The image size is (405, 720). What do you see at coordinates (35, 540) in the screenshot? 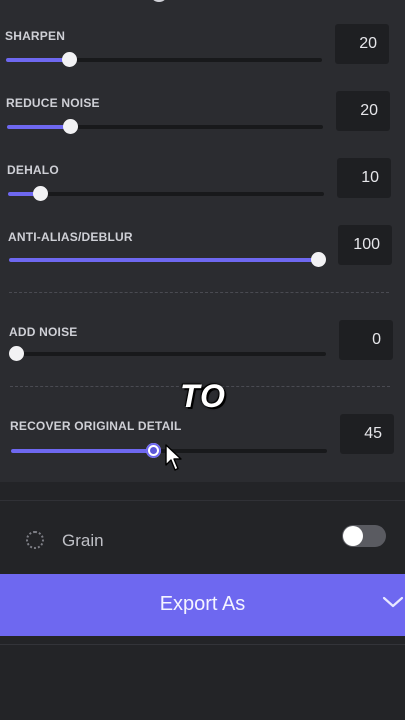
I see `grain-icon` at bounding box center [35, 540].